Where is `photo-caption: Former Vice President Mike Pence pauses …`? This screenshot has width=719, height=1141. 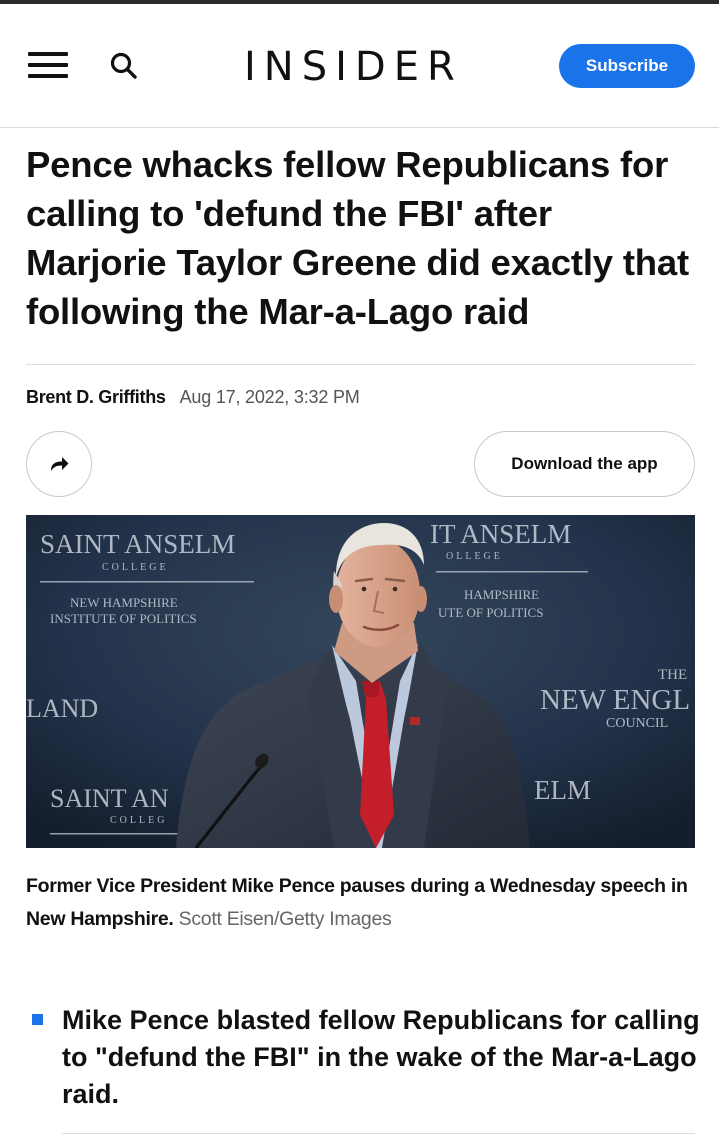
photo-caption: Former Vice President Mike Pence pauses … is located at coordinates (360, 903).